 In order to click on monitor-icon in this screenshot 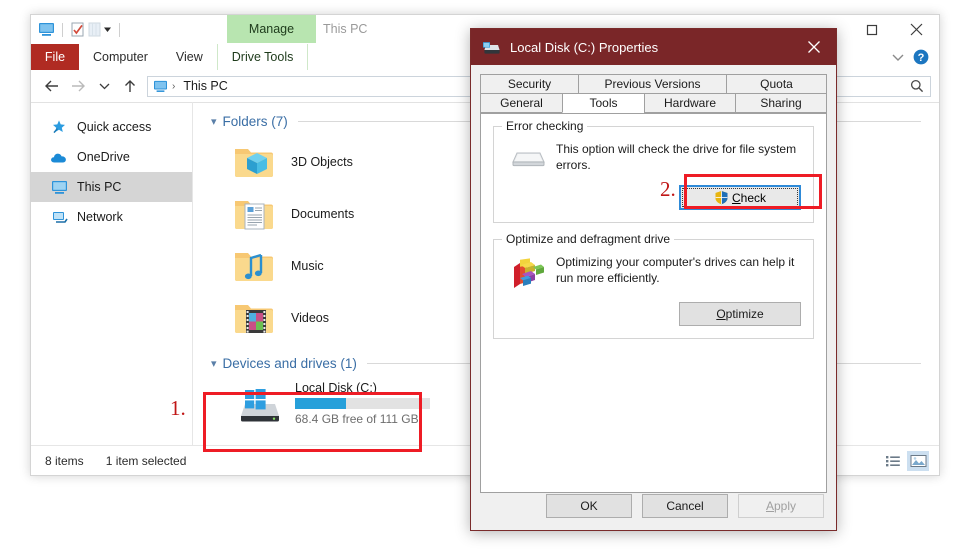, I will do `click(59, 187)`.